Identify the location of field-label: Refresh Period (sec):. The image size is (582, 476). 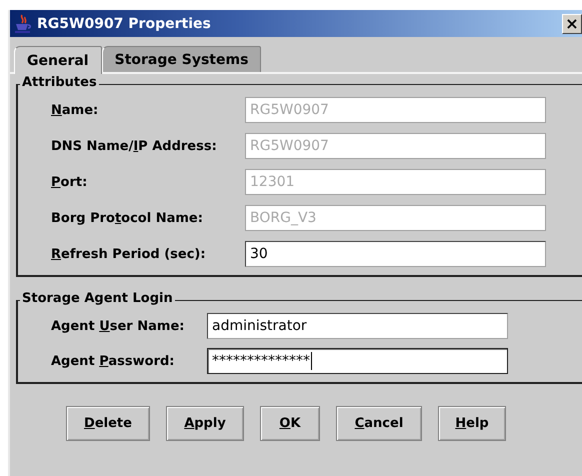
(129, 254).